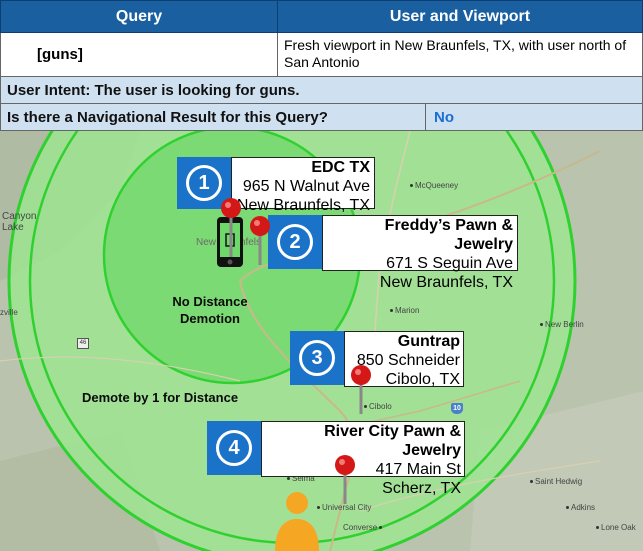 This screenshot has height=551, width=643. Describe the element at coordinates (434, 185) in the screenshot. I see `place-mcqueeney: McQueeney` at that location.